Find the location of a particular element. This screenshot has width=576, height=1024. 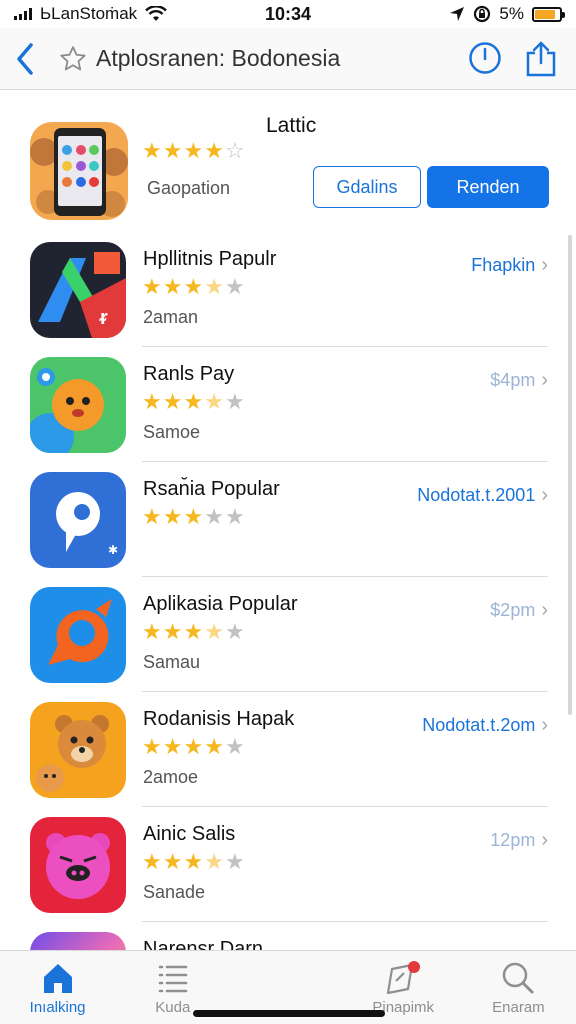

tab-home: Inıalking is located at coordinates (57, 987).